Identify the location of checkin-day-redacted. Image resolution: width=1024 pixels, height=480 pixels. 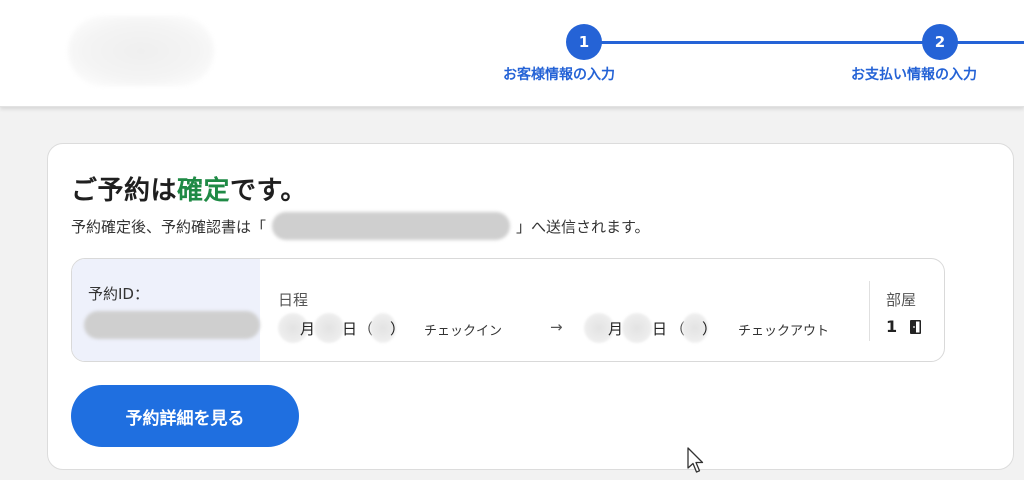
(329, 328).